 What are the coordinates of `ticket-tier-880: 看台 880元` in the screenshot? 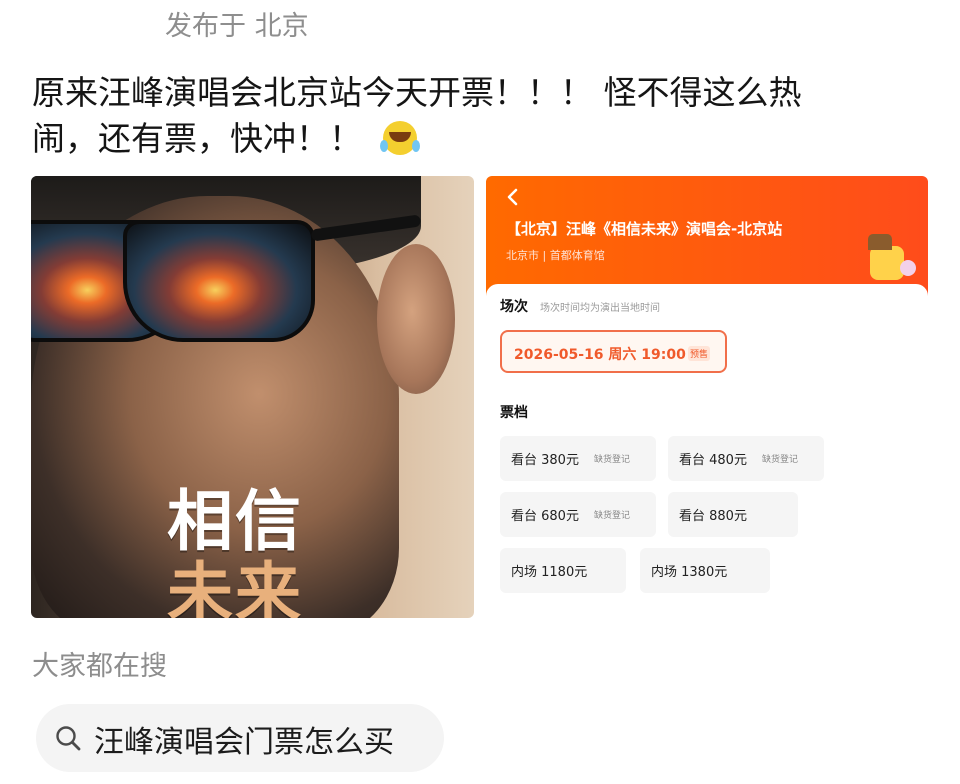 It's located at (733, 514).